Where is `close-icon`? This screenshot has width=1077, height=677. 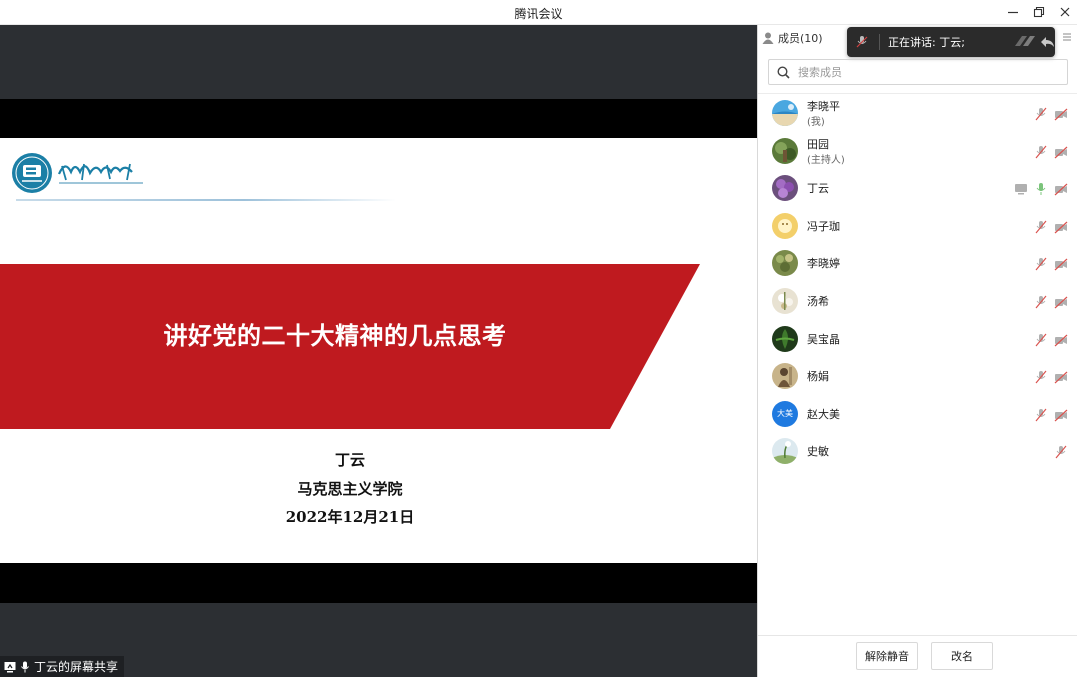 close-icon is located at coordinates (1065, 12).